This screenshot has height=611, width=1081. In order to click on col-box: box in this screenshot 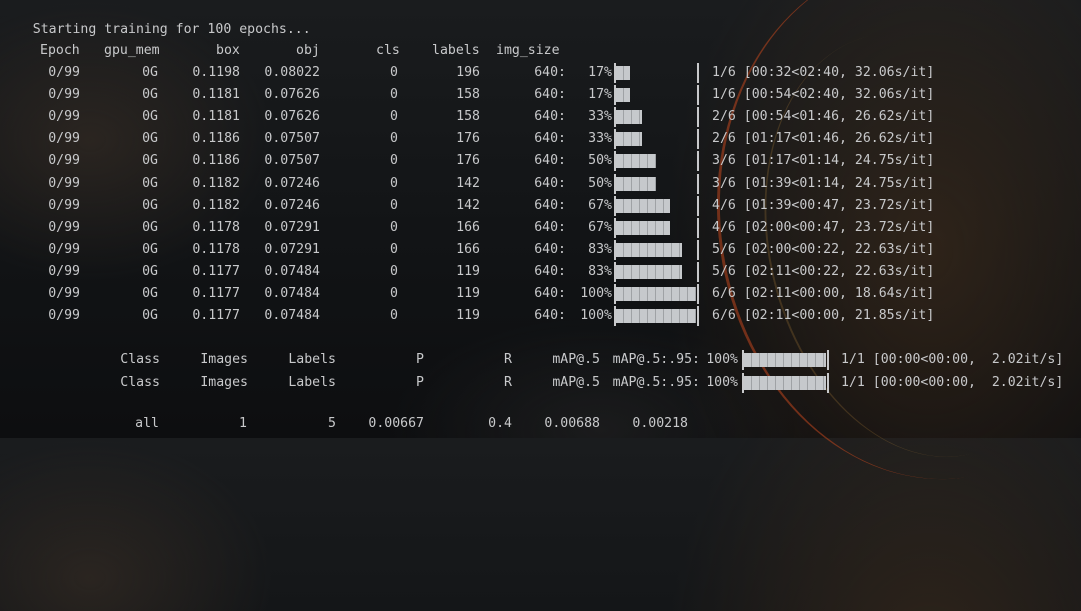, I will do `click(228, 50)`.